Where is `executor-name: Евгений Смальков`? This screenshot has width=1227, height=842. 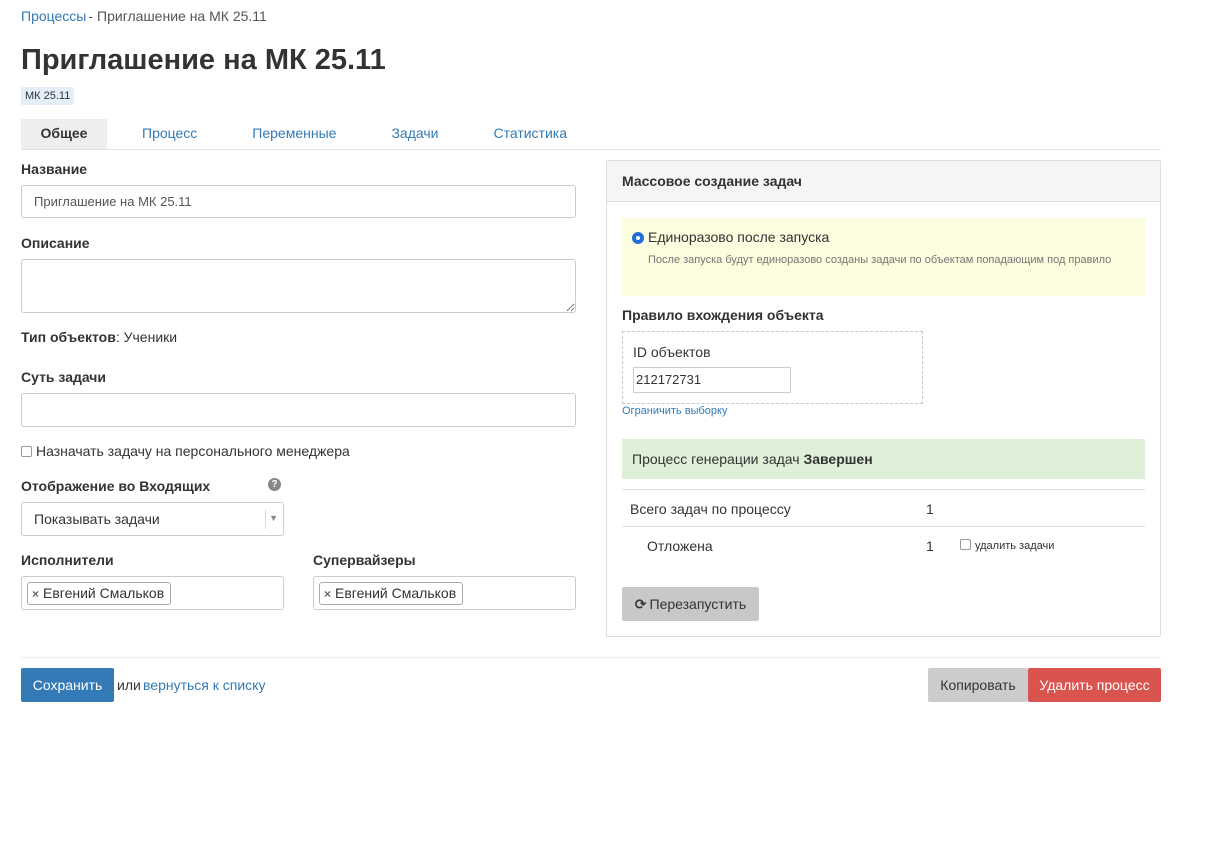
executor-name: Евгений Смальков is located at coordinates (104, 593).